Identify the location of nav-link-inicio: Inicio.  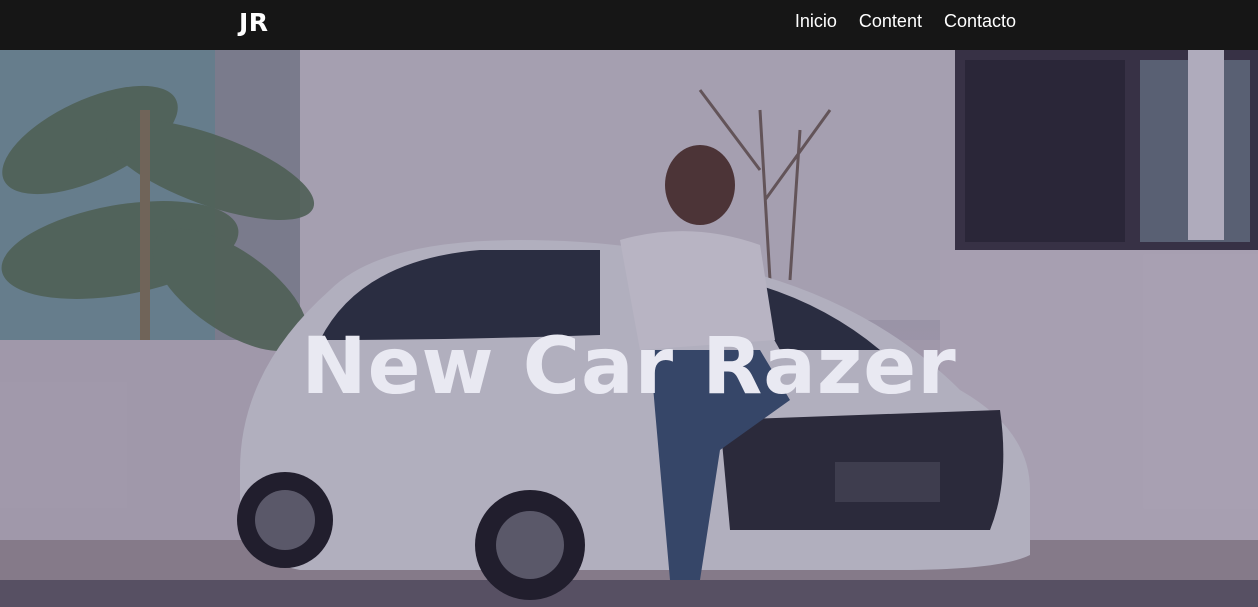
(816, 21).